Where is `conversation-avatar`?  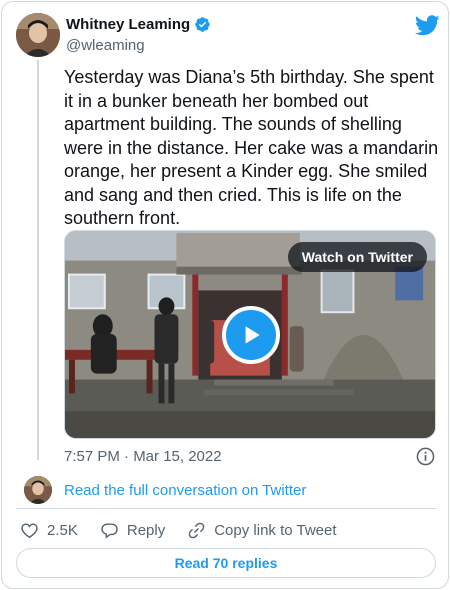 conversation-avatar is located at coordinates (38, 490).